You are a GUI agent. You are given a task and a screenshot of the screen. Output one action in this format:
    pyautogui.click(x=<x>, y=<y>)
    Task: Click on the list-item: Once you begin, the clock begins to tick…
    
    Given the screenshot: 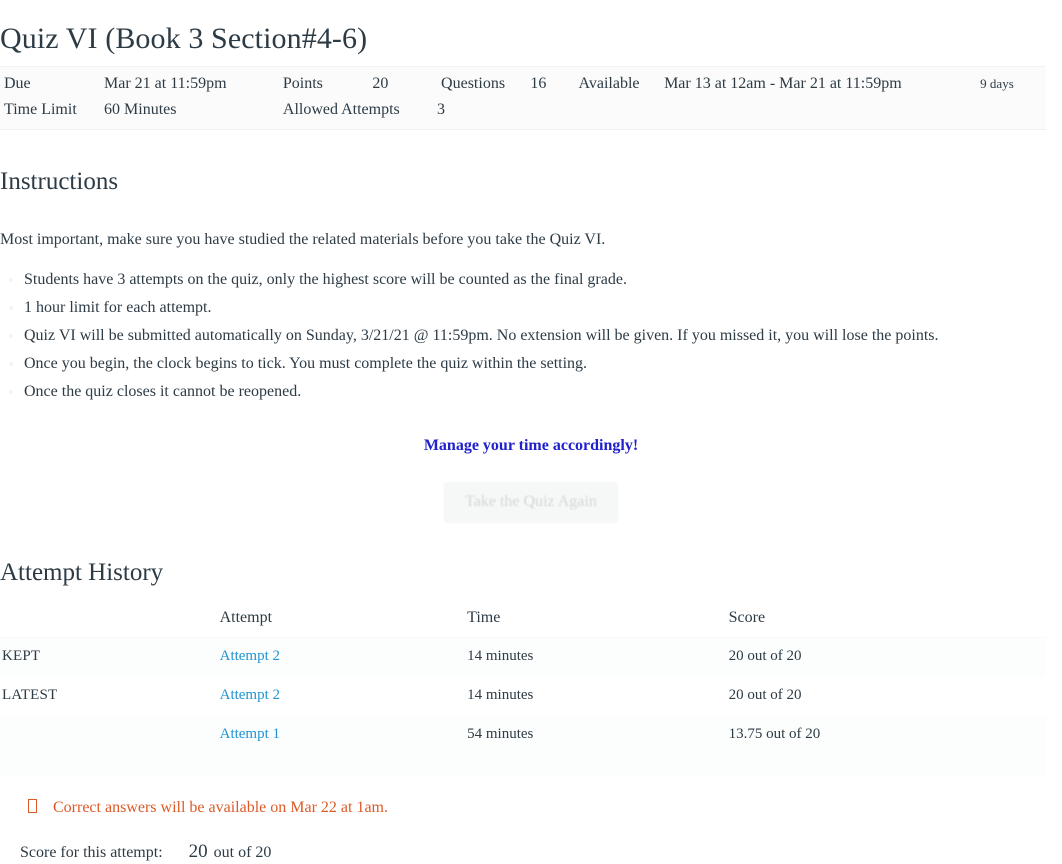 What is the action you would take?
    pyautogui.click(x=543, y=366)
    